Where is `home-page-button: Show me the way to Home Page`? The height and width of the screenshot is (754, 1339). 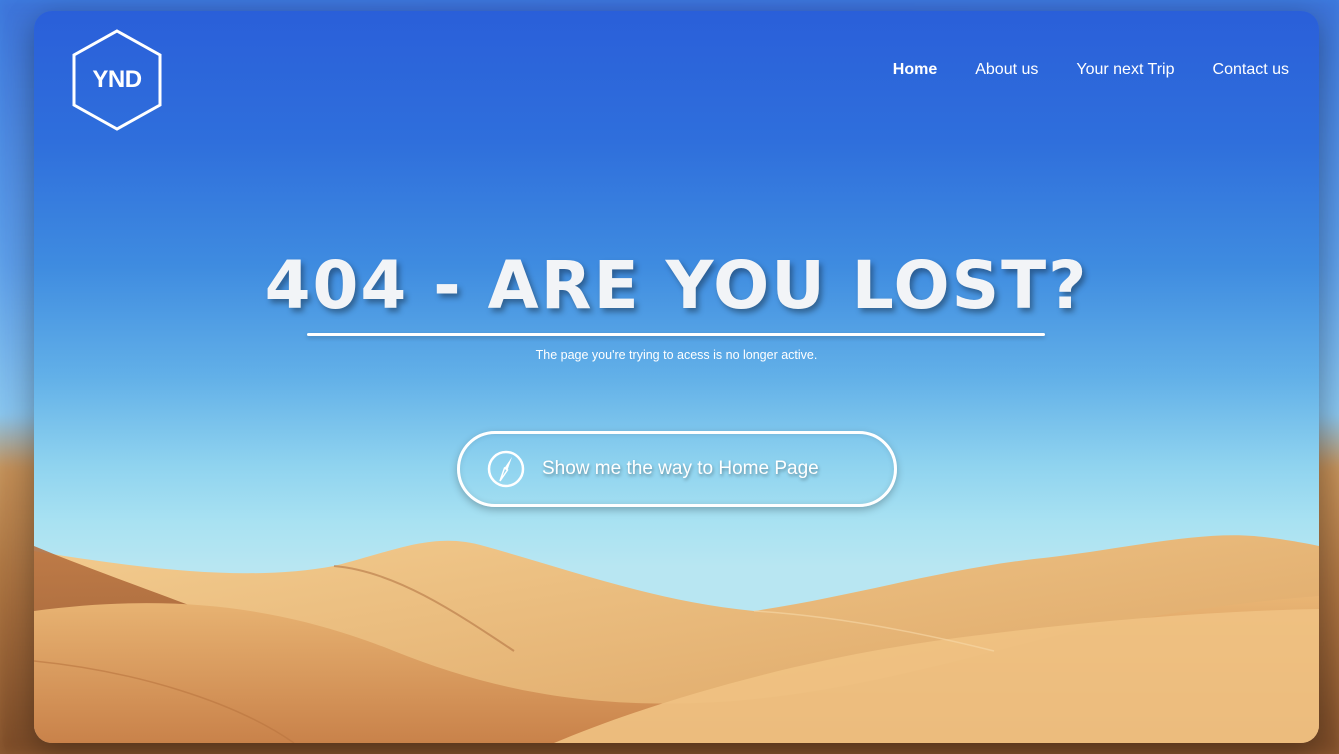
home-page-button: Show me the way to Home Page is located at coordinates (677, 469).